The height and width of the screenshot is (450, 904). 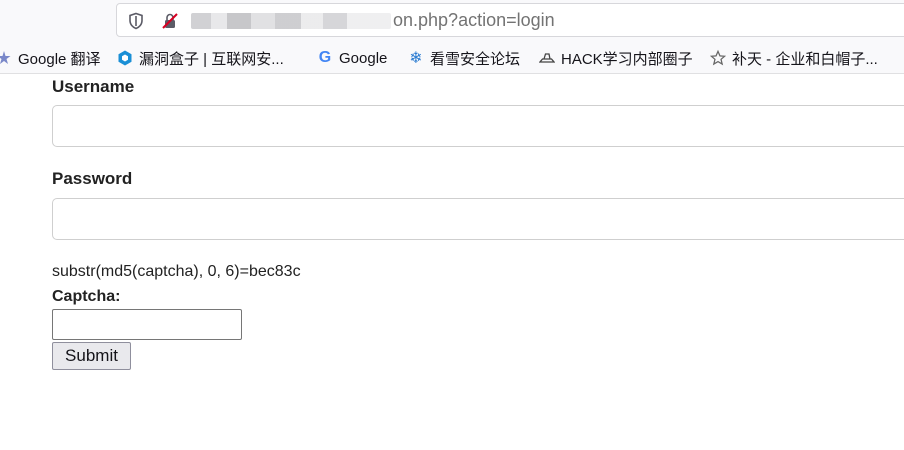 I want to click on captcha-label: Captcha:, so click(x=86, y=296).